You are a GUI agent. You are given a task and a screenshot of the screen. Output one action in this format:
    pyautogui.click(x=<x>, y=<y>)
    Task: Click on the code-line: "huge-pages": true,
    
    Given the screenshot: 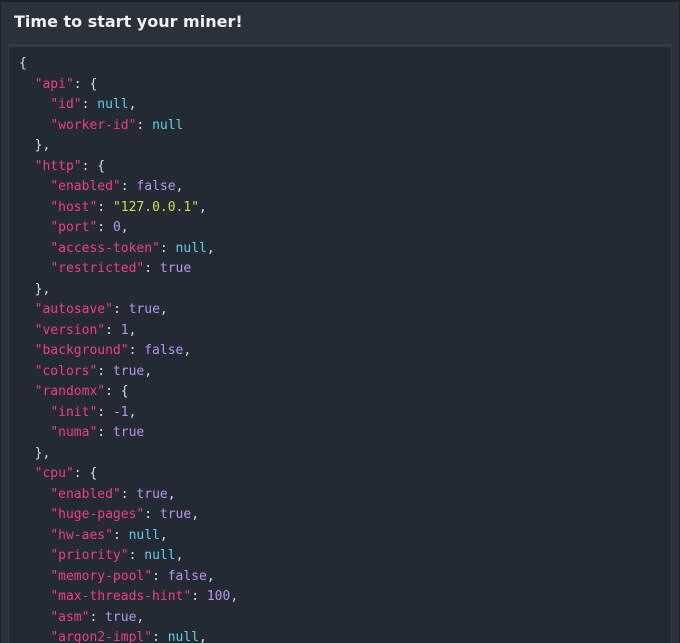 What is the action you would take?
    pyautogui.click(x=128, y=515)
    